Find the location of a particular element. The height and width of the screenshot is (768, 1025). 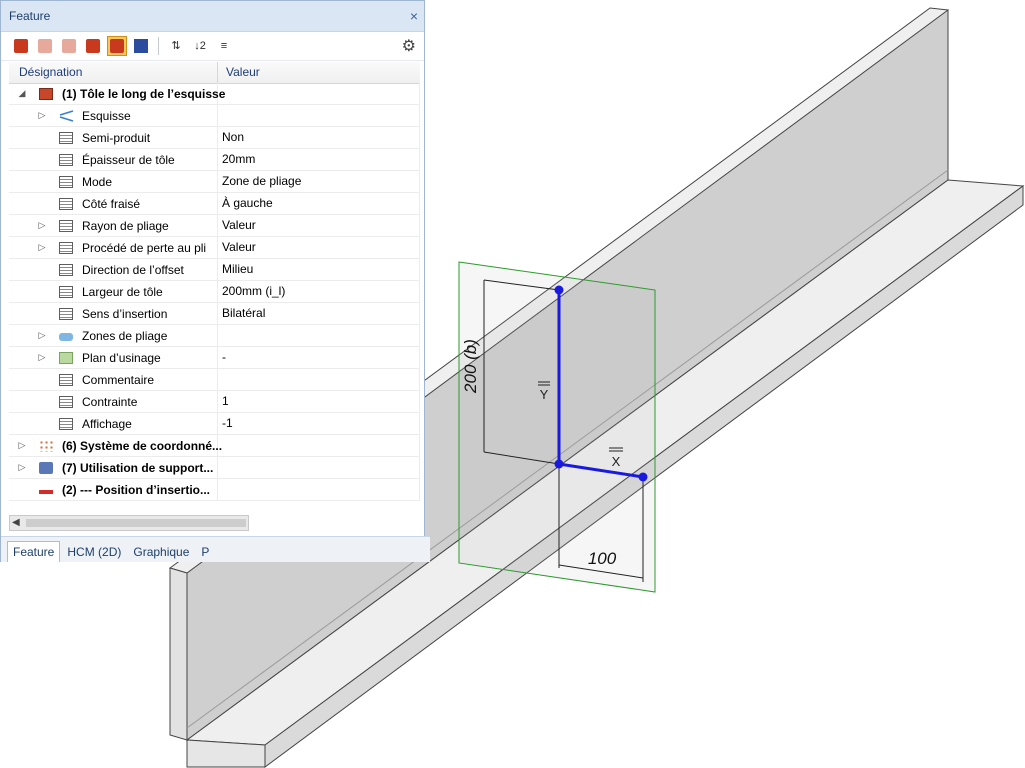

dimension-vertical-label: 200 (b) is located at coordinates (470, 366).